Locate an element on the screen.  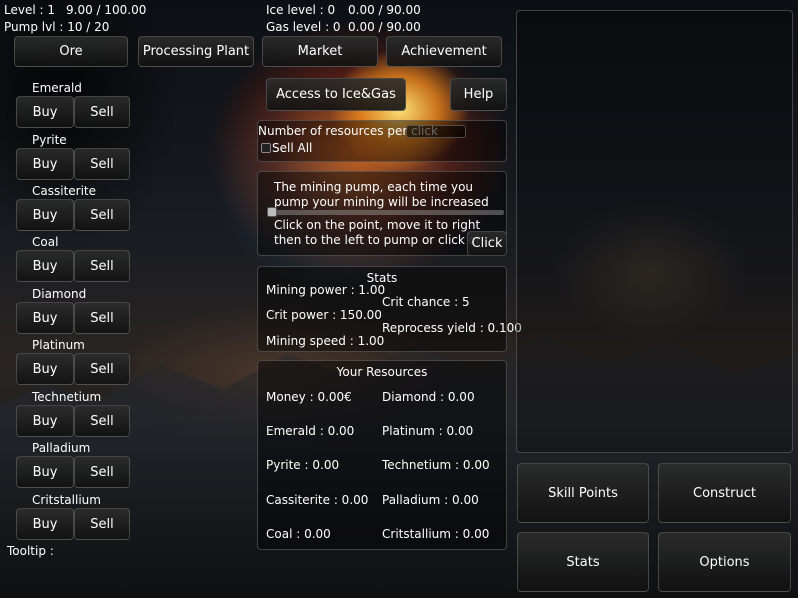
sell-platinum-button: Sell is located at coordinates (102, 369).